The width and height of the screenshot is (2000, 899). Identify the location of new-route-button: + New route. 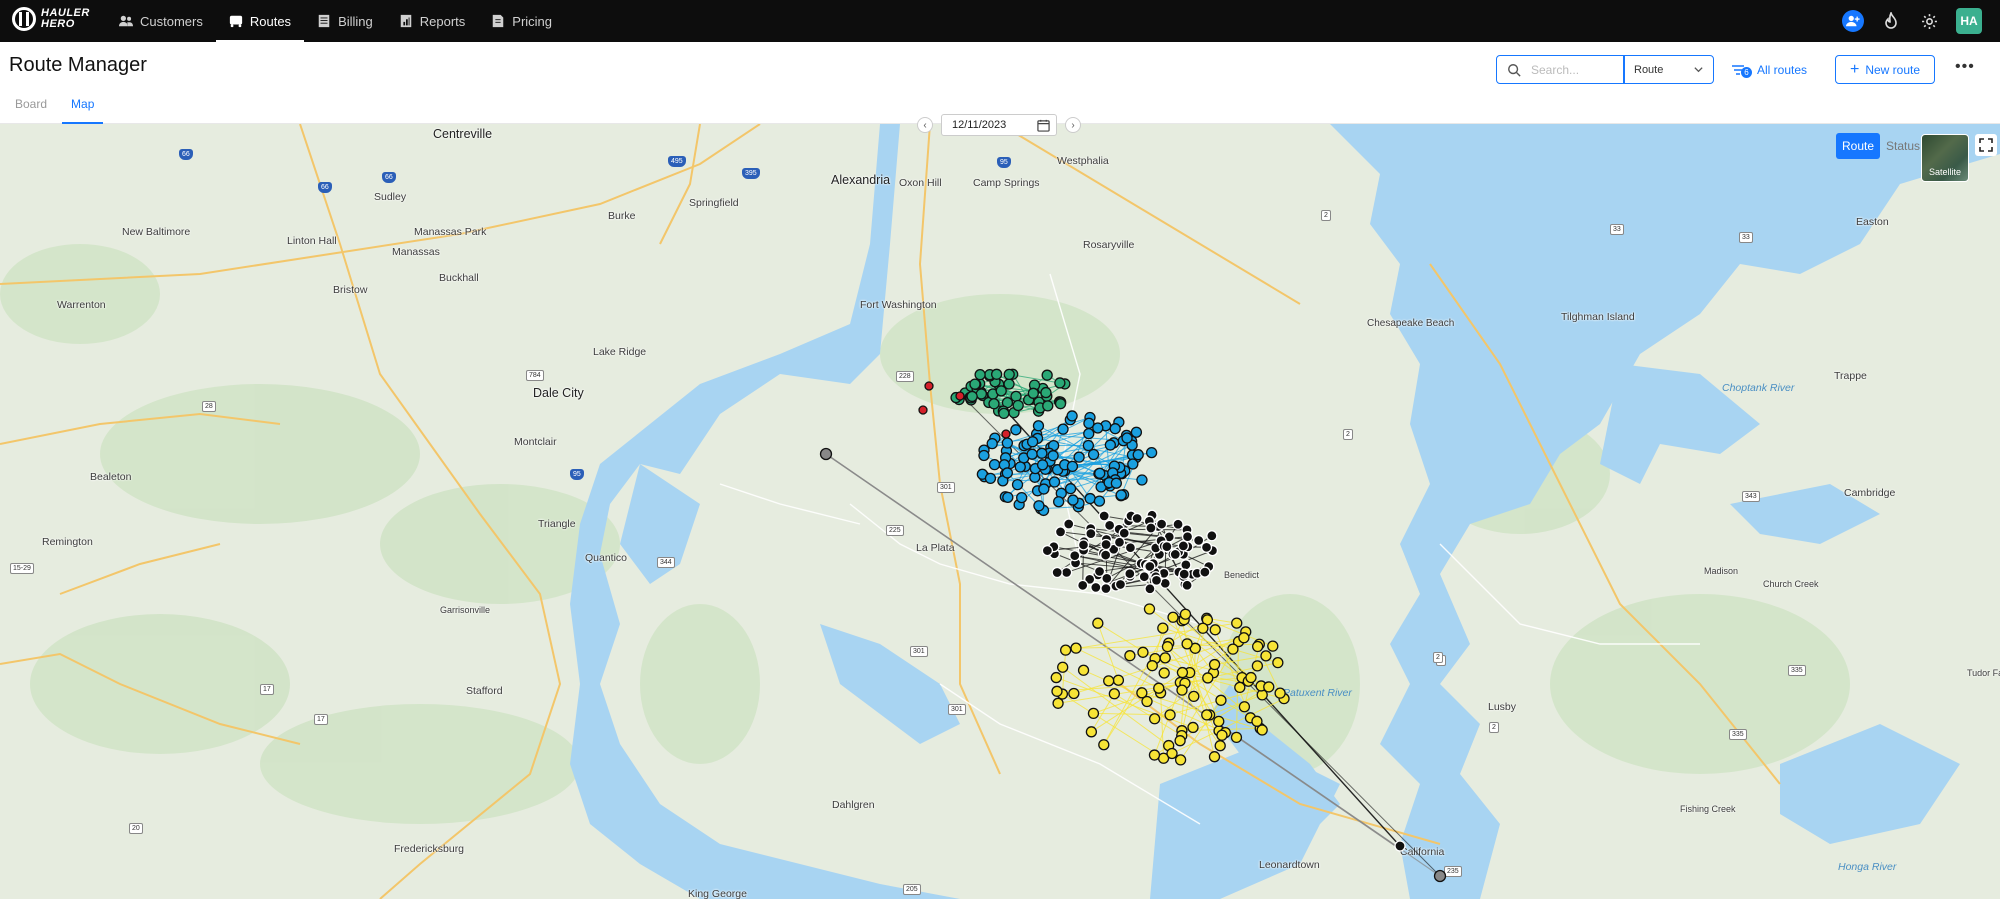
(1885, 69).